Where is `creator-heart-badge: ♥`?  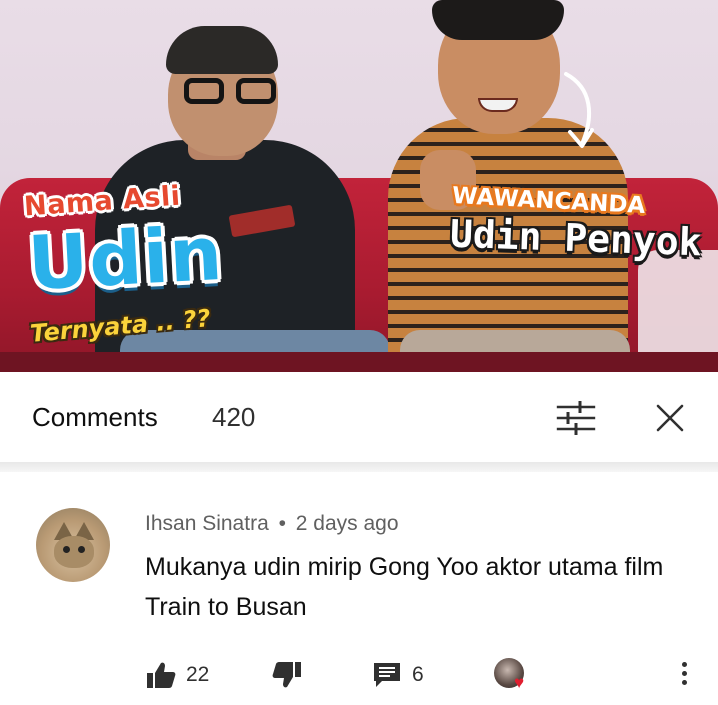
creator-heart-badge: ♥ is located at coordinates (515, 676).